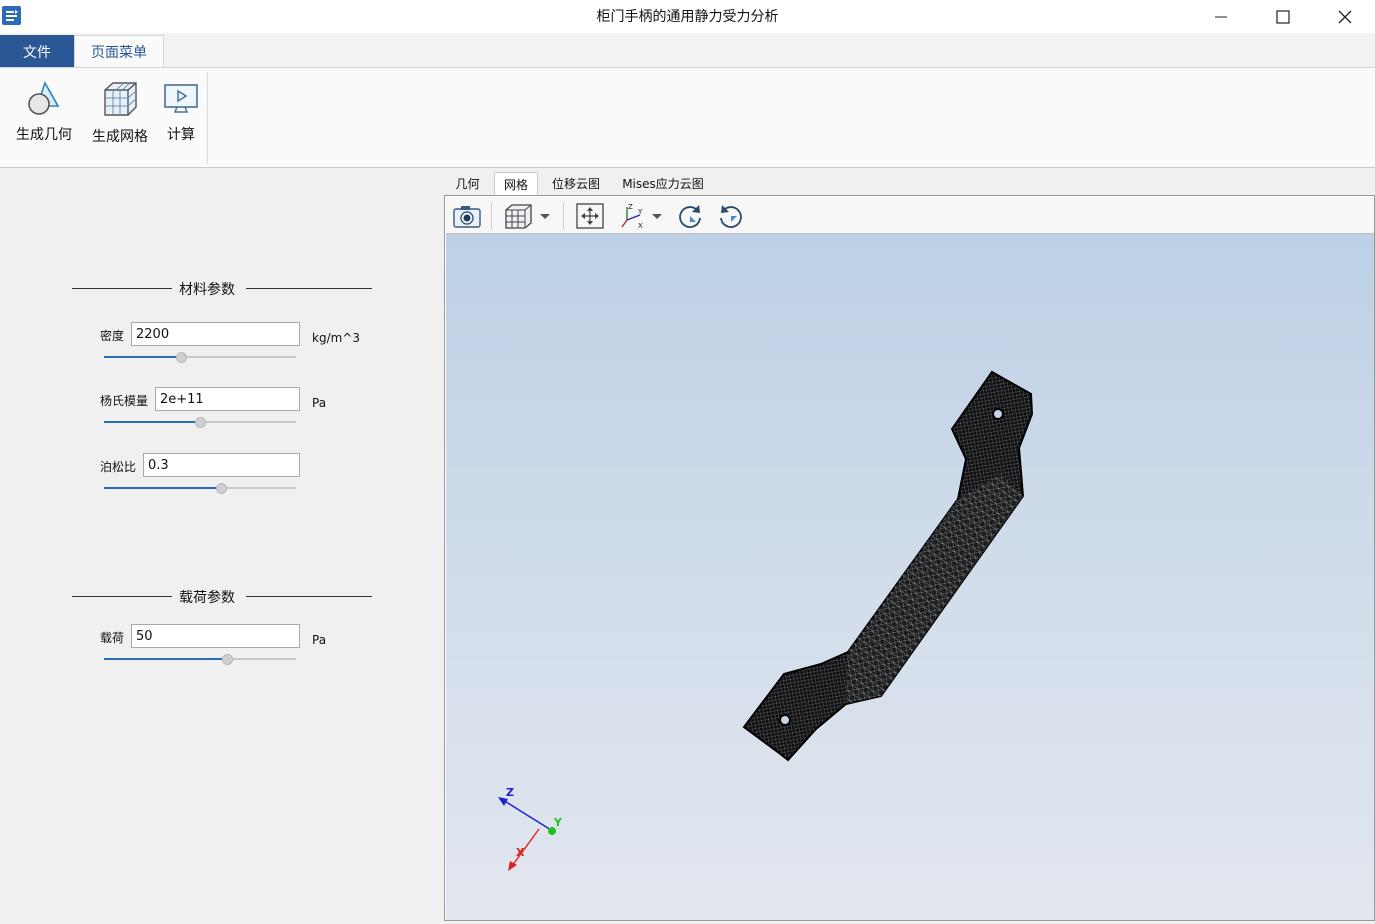  Describe the element at coordinates (336, 338) in the screenshot. I see `density-unit: kg/m^3` at that location.